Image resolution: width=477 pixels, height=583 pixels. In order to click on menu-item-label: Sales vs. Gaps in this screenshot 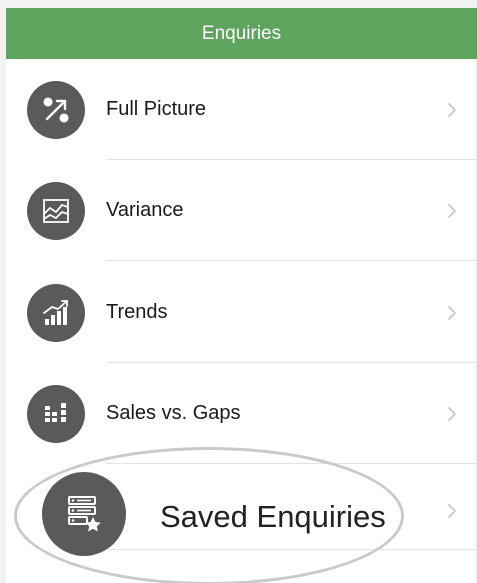, I will do `click(173, 413)`.